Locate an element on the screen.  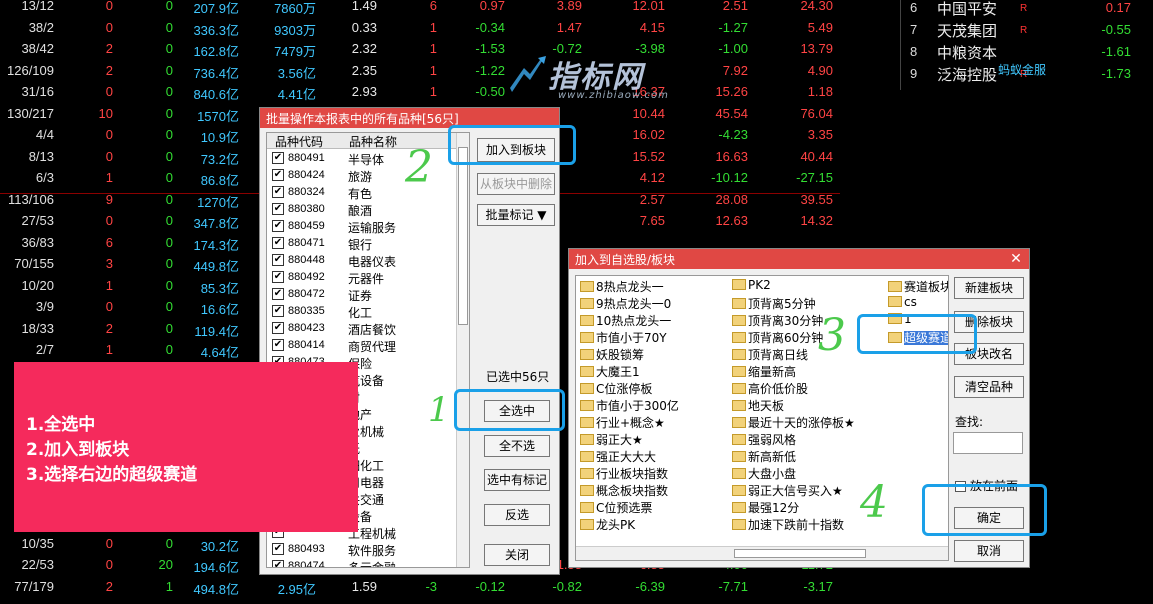
block-item: C位预选票 is located at coordinates (616, 507).